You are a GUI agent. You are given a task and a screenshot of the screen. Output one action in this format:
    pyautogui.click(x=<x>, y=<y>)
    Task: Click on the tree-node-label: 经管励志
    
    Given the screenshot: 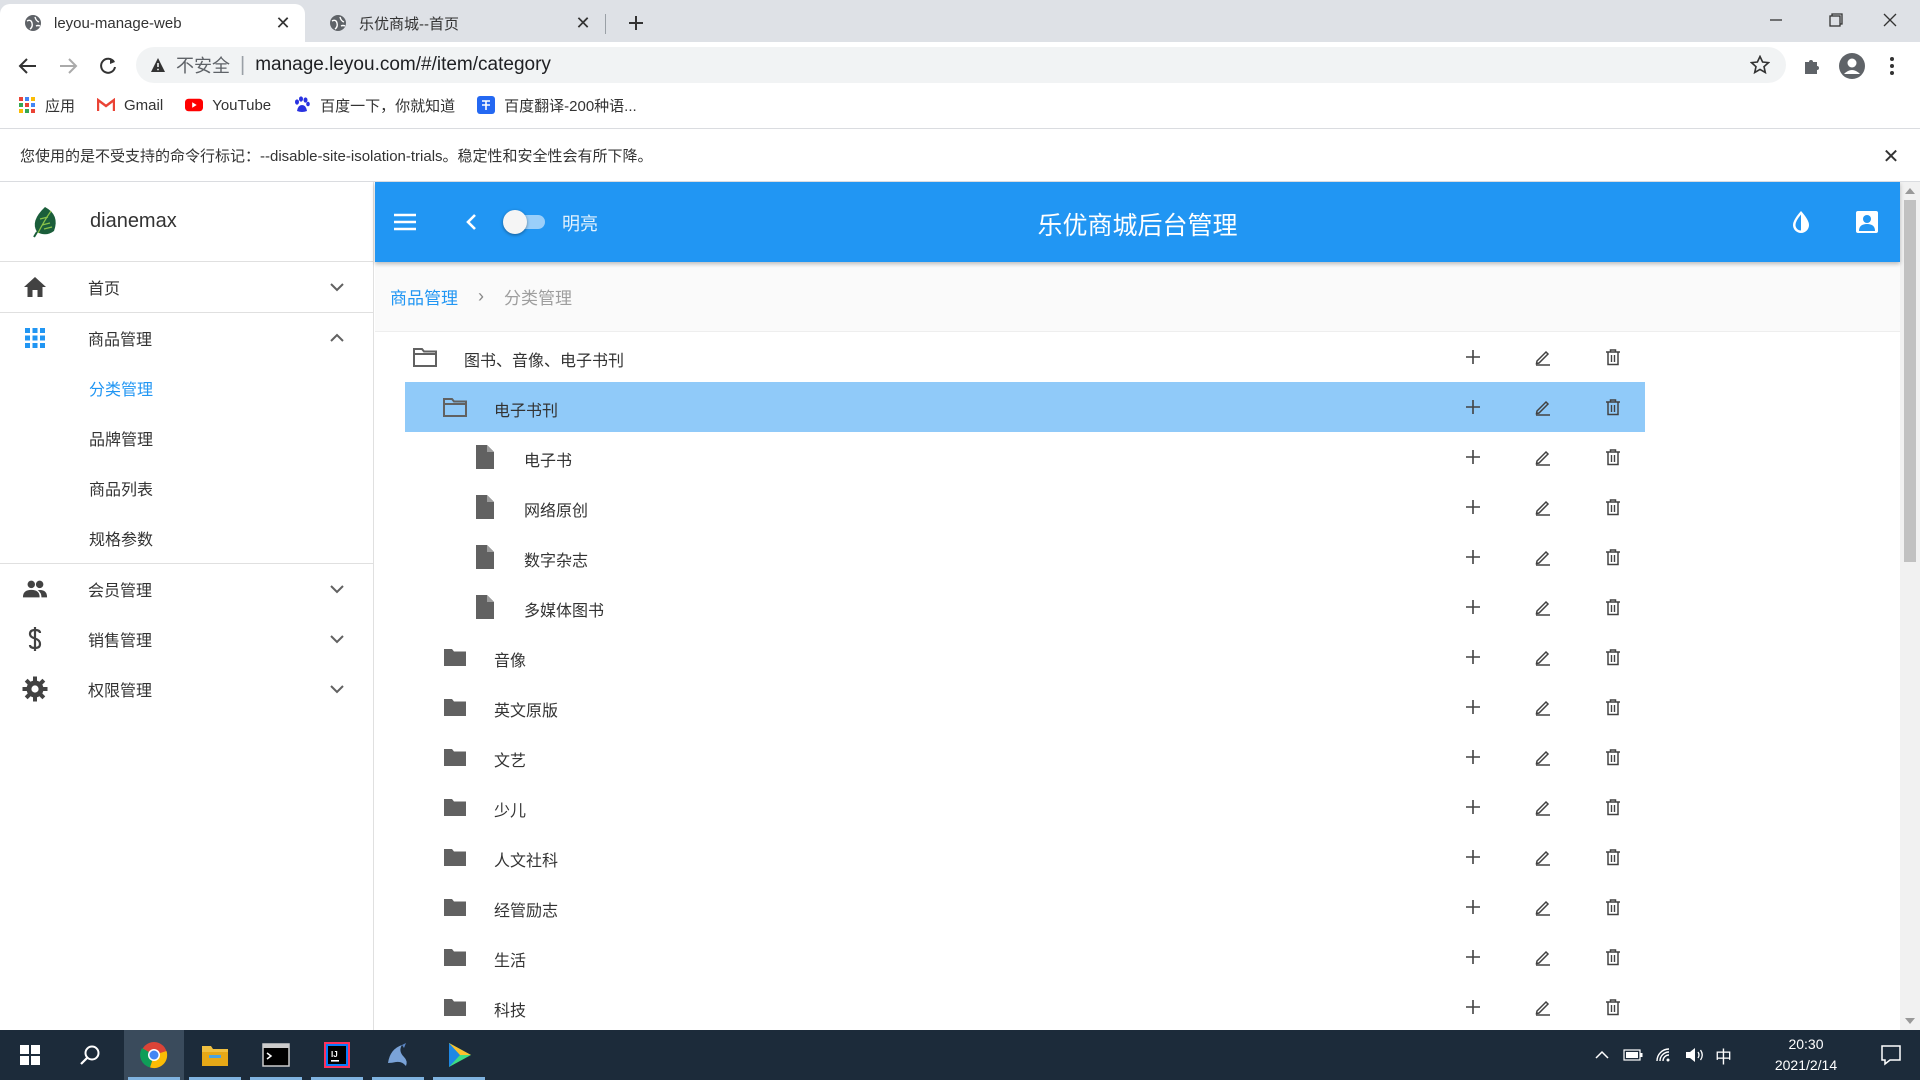 What is the action you would take?
    pyautogui.click(x=526, y=909)
    